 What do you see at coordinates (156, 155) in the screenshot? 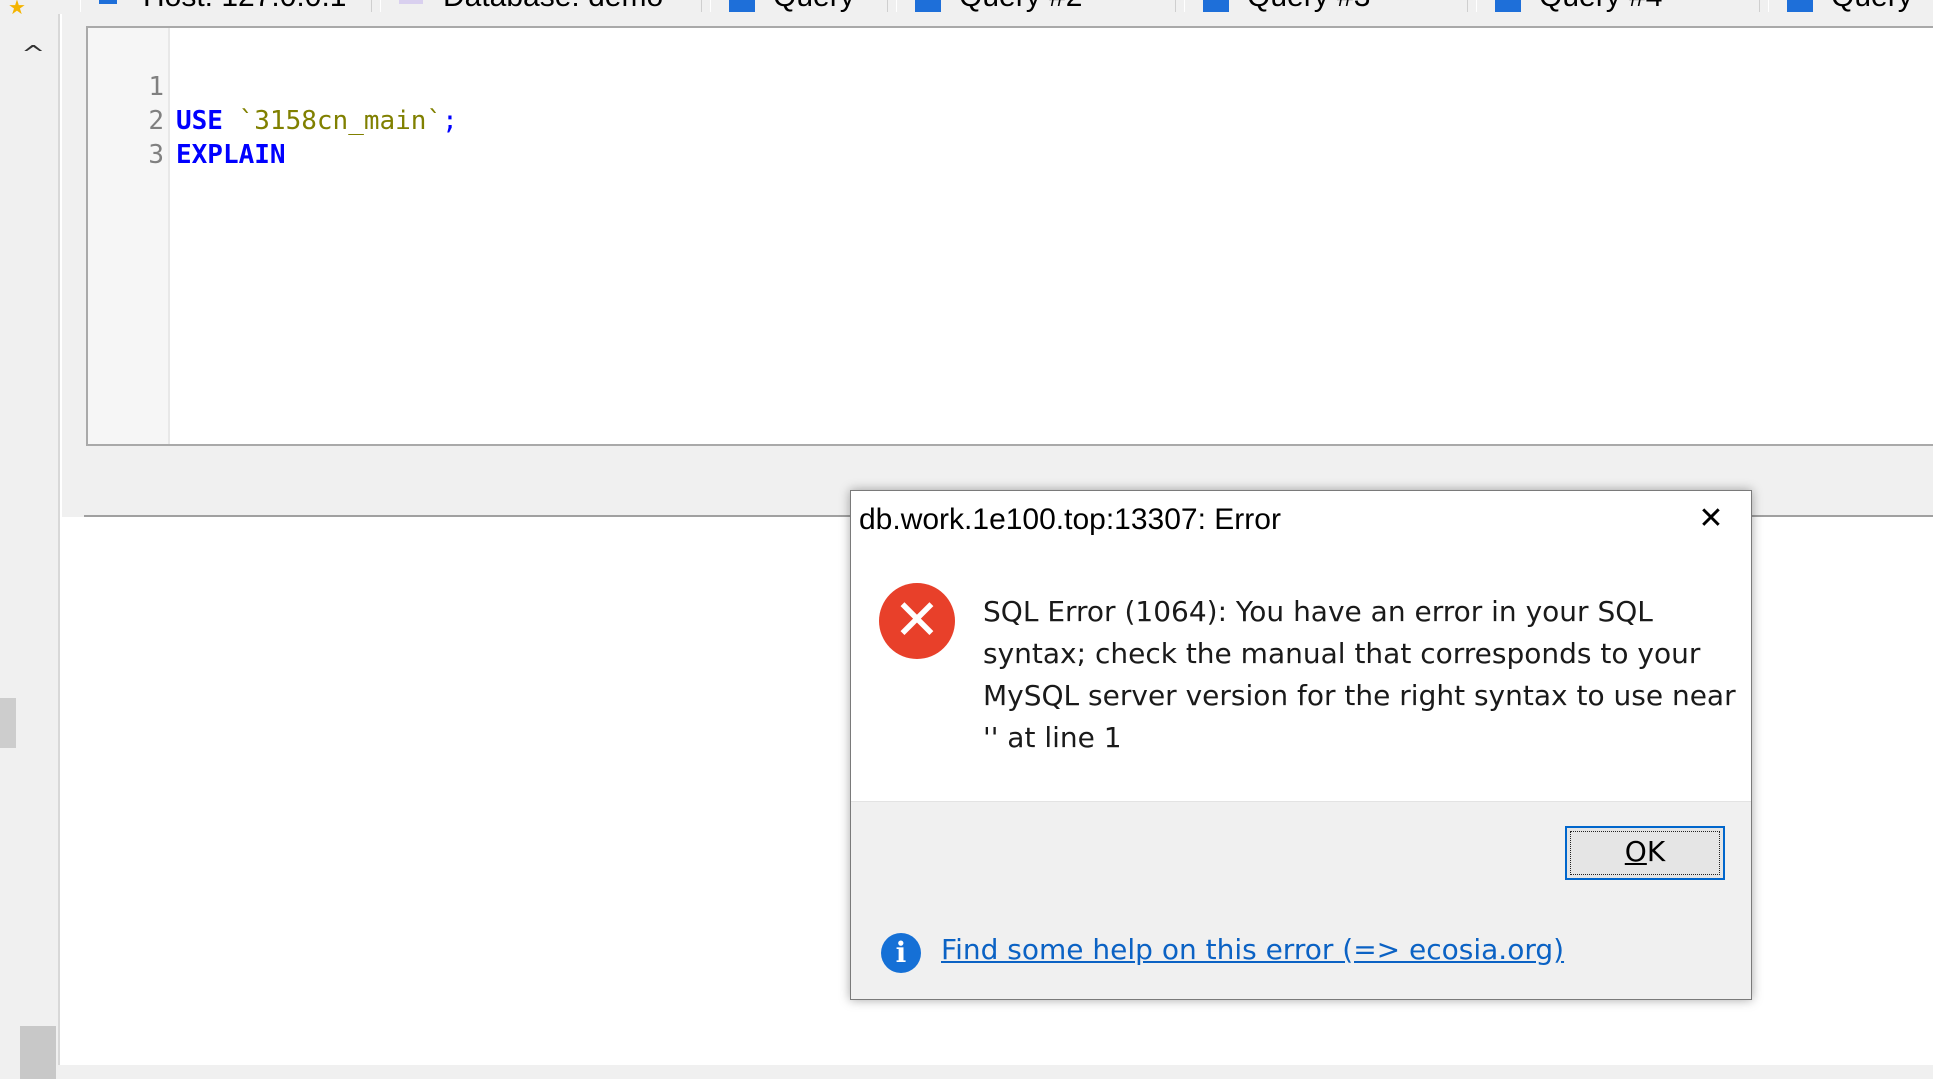
I see `line-number: 3` at bounding box center [156, 155].